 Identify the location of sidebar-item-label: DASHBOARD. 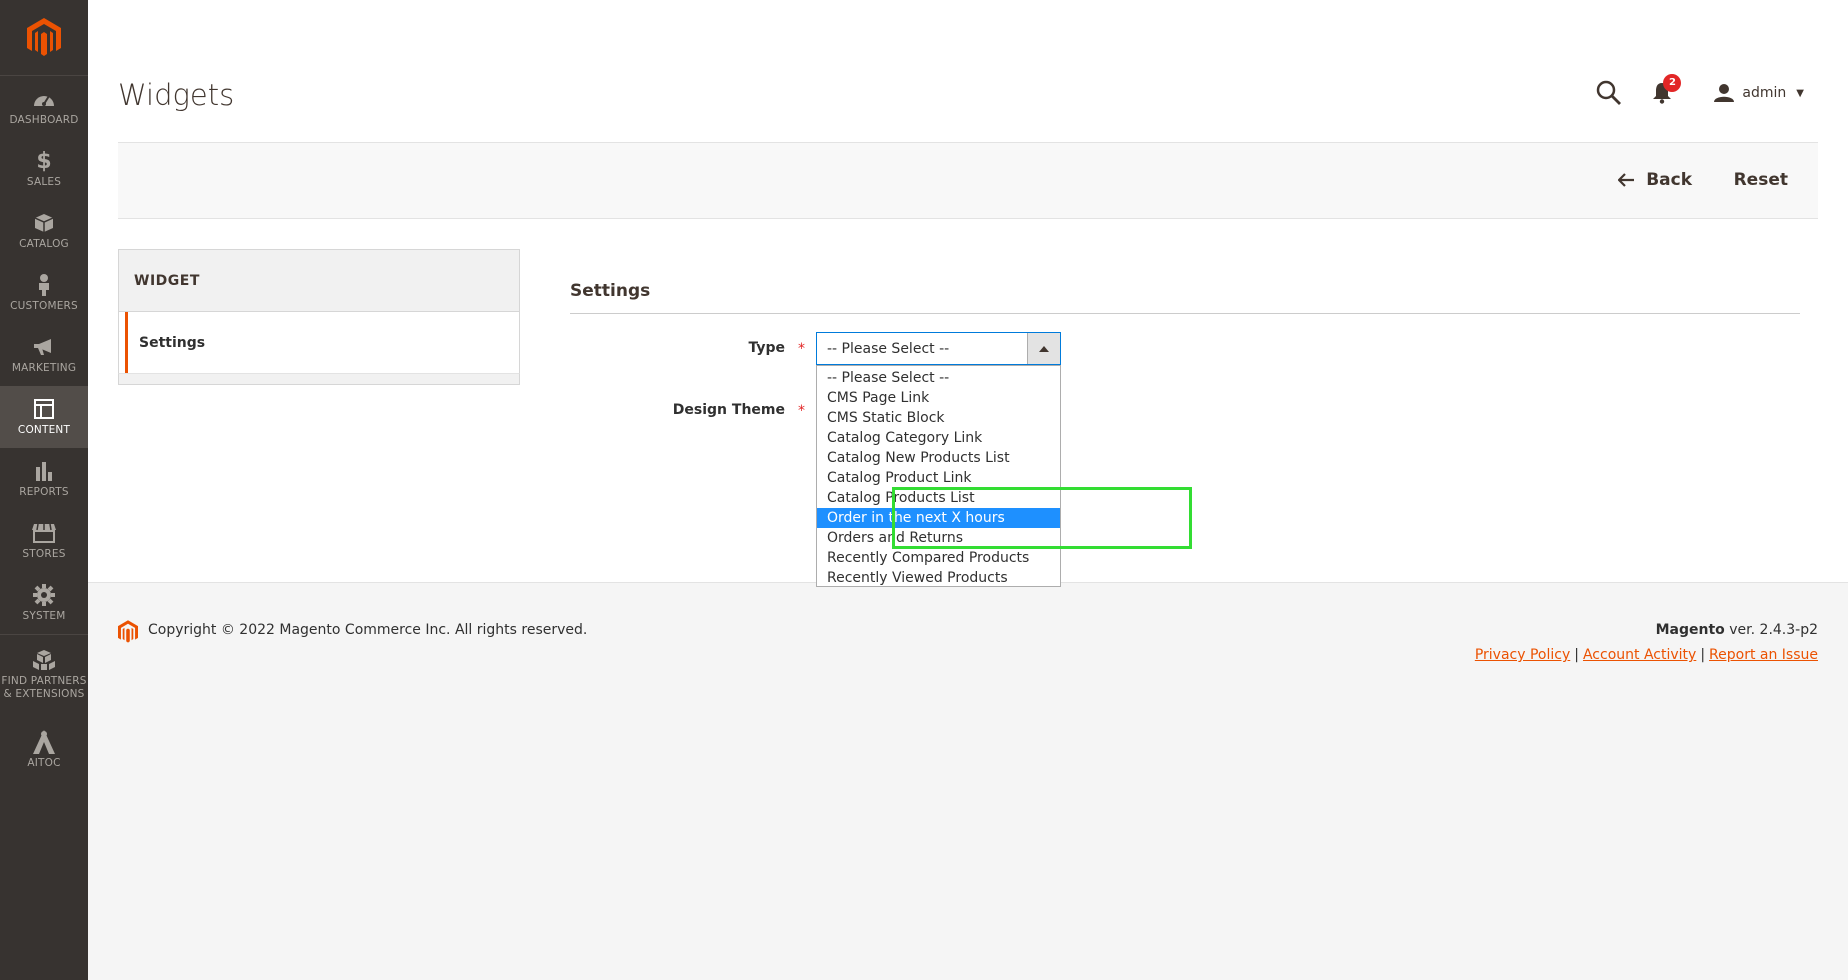
(44, 120).